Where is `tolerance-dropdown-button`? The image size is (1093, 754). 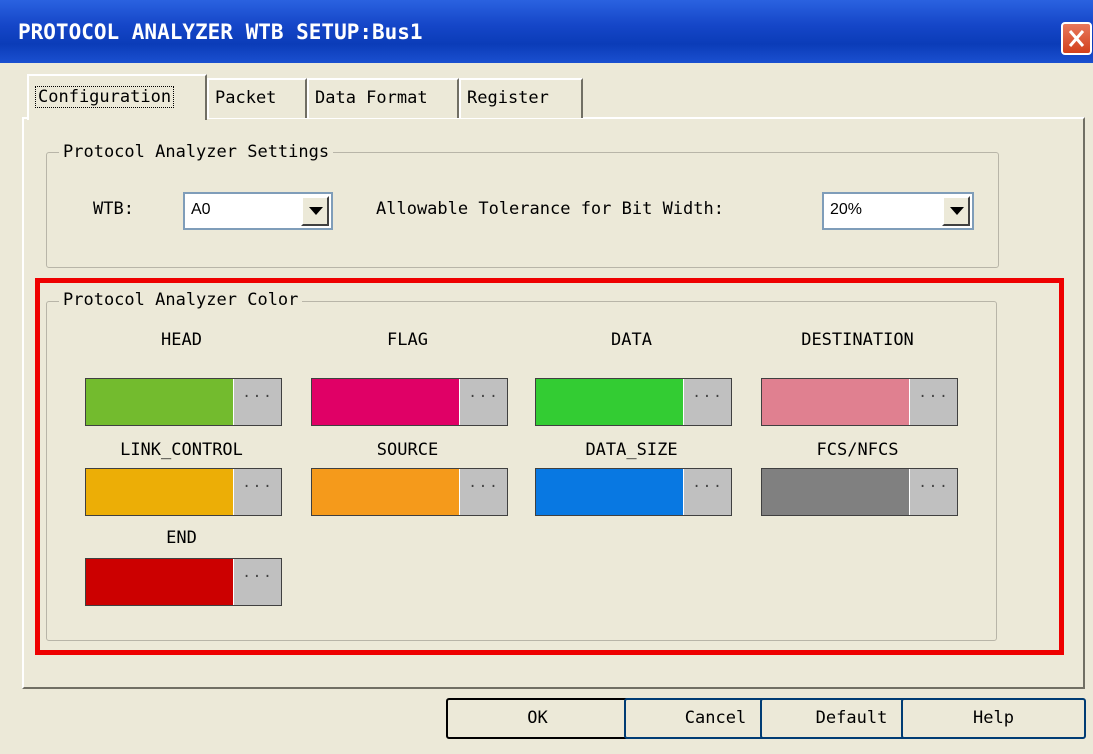 tolerance-dropdown-button is located at coordinates (956, 211).